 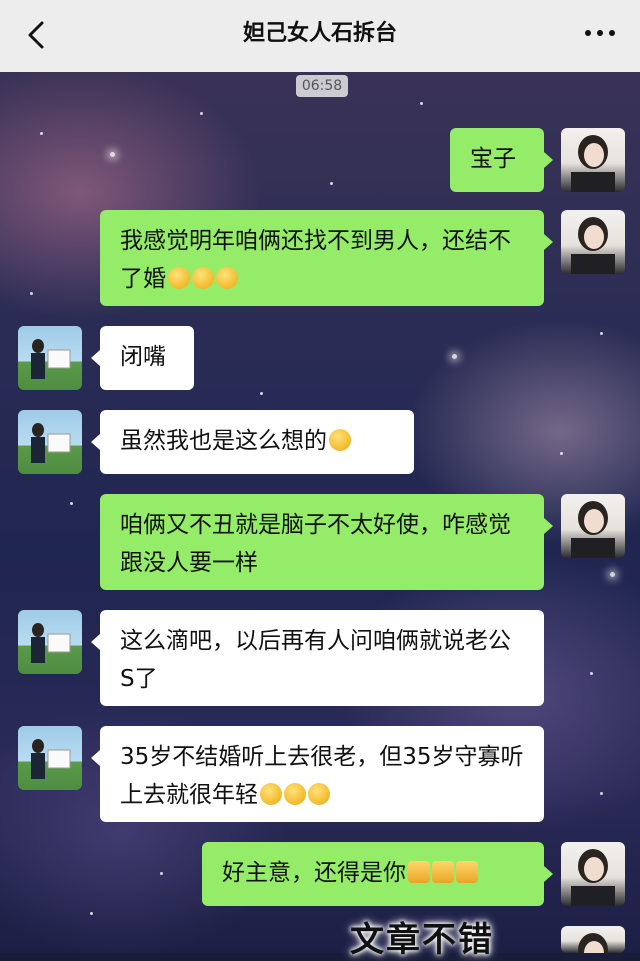 I want to click on message-text: 这么滴吧，以后再有人问咱俩就说老公S了, so click(x=315, y=660).